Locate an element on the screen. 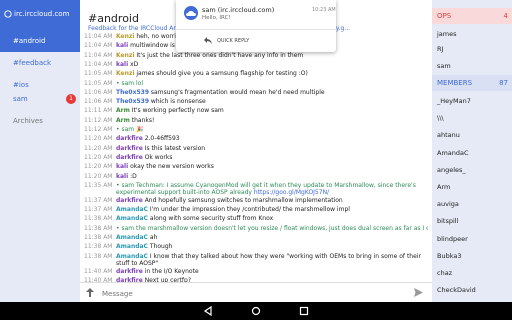 The width and height of the screenshot is (512, 320). message-timestamp: 11:11 AM is located at coordinates (98, 111).